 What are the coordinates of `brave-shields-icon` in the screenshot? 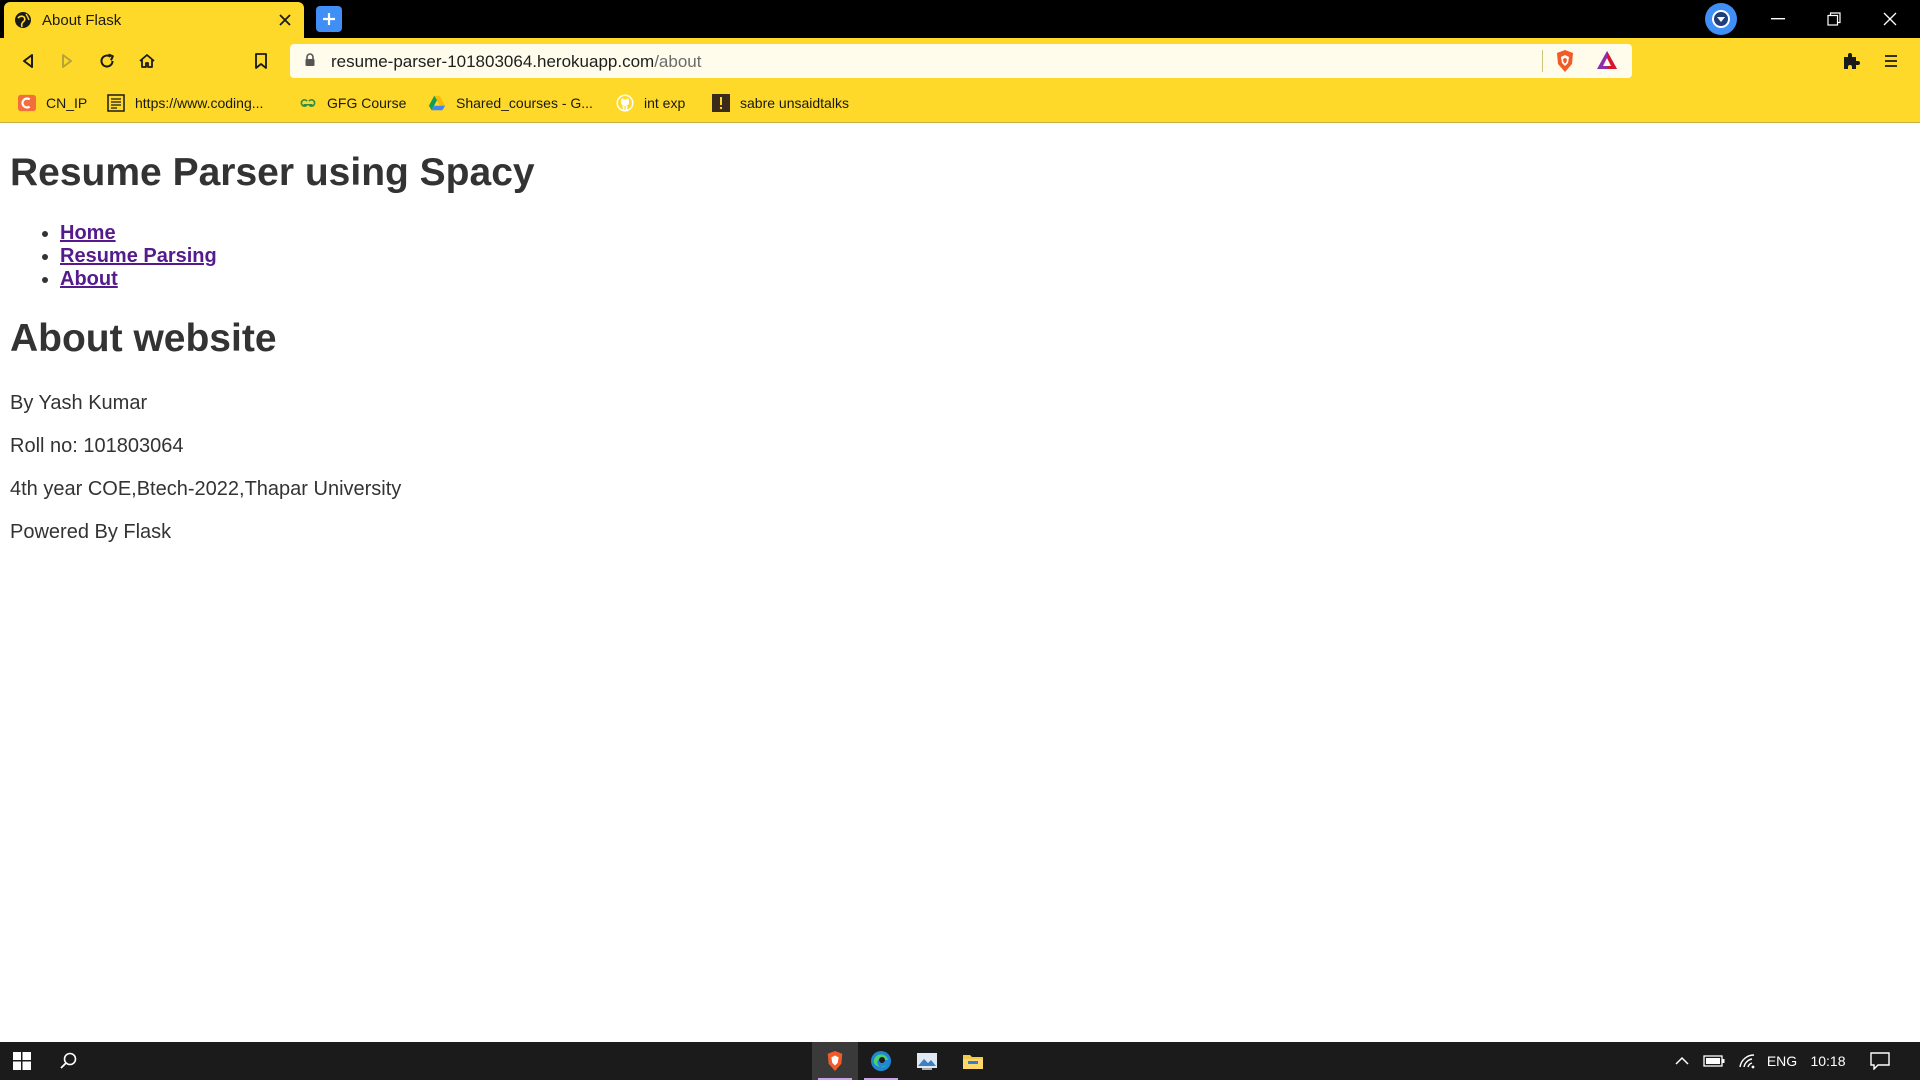 It's located at (1565, 63).